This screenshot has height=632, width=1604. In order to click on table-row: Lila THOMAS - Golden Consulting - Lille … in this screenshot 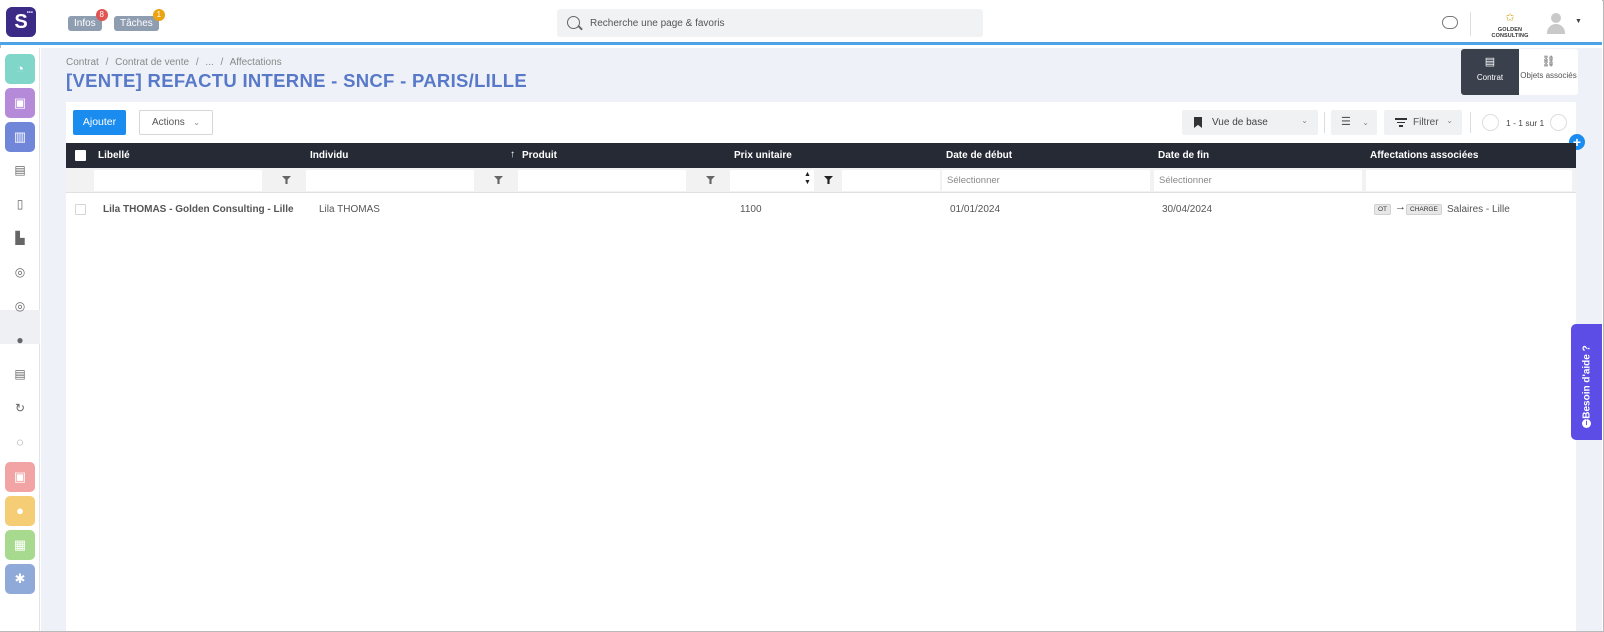, I will do `click(821, 209)`.